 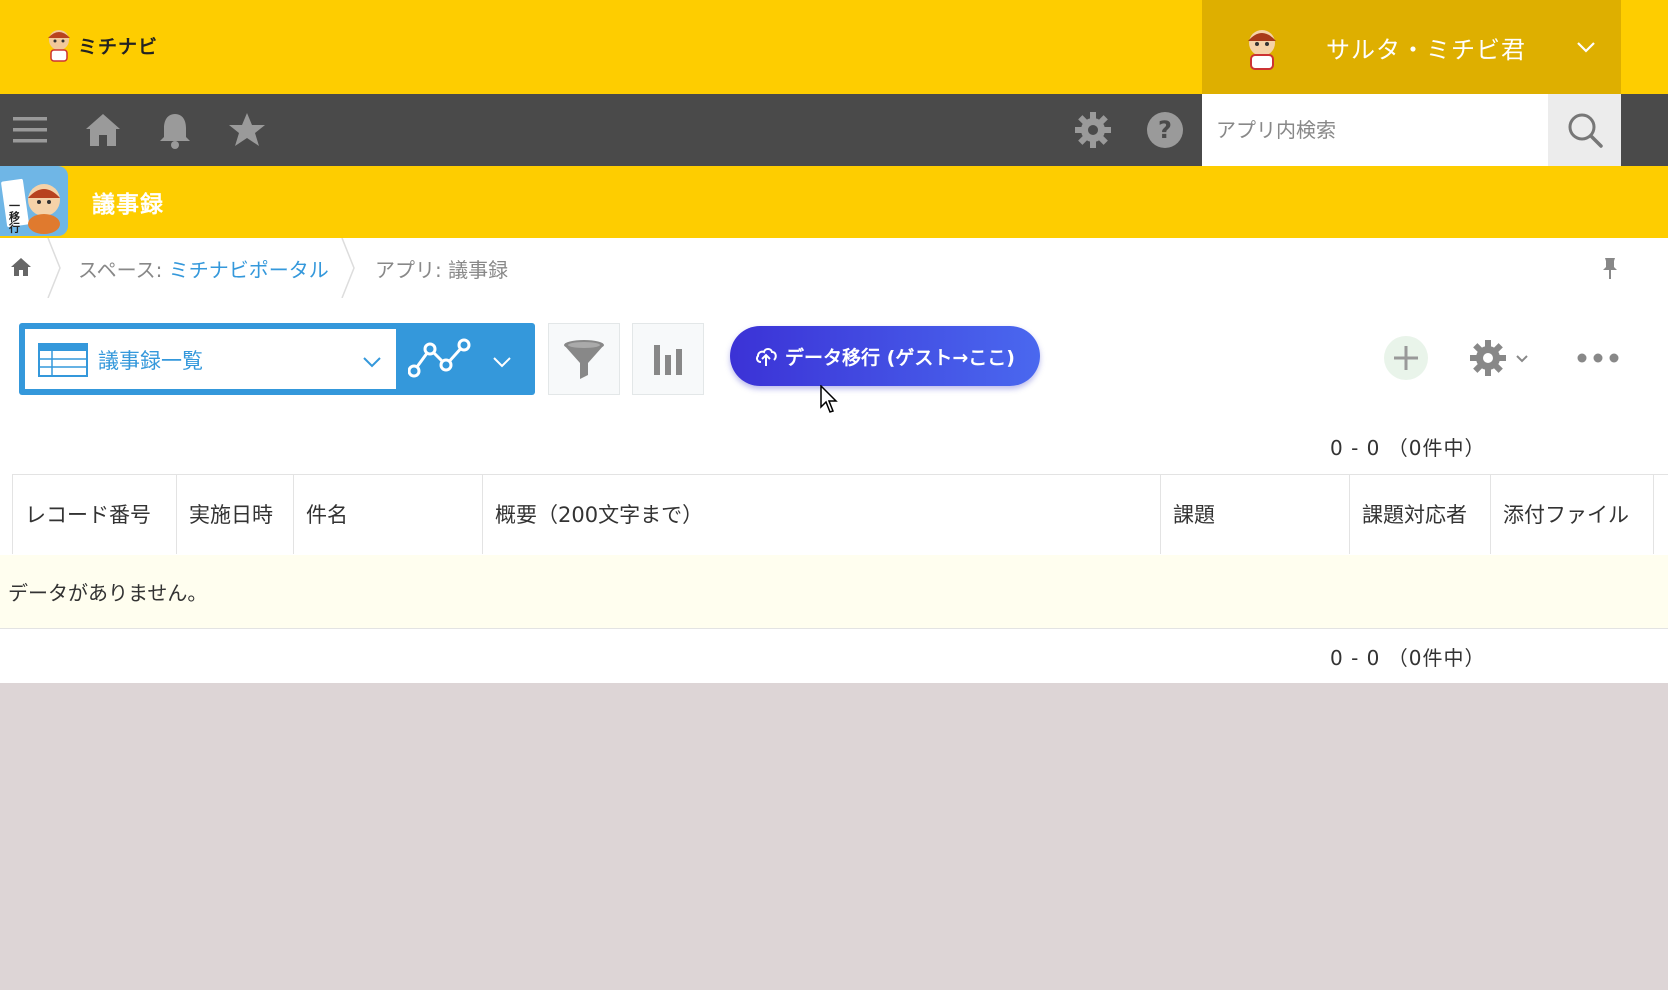 What do you see at coordinates (387, 514) in the screenshot?
I see `column-header: 件名` at bounding box center [387, 514].